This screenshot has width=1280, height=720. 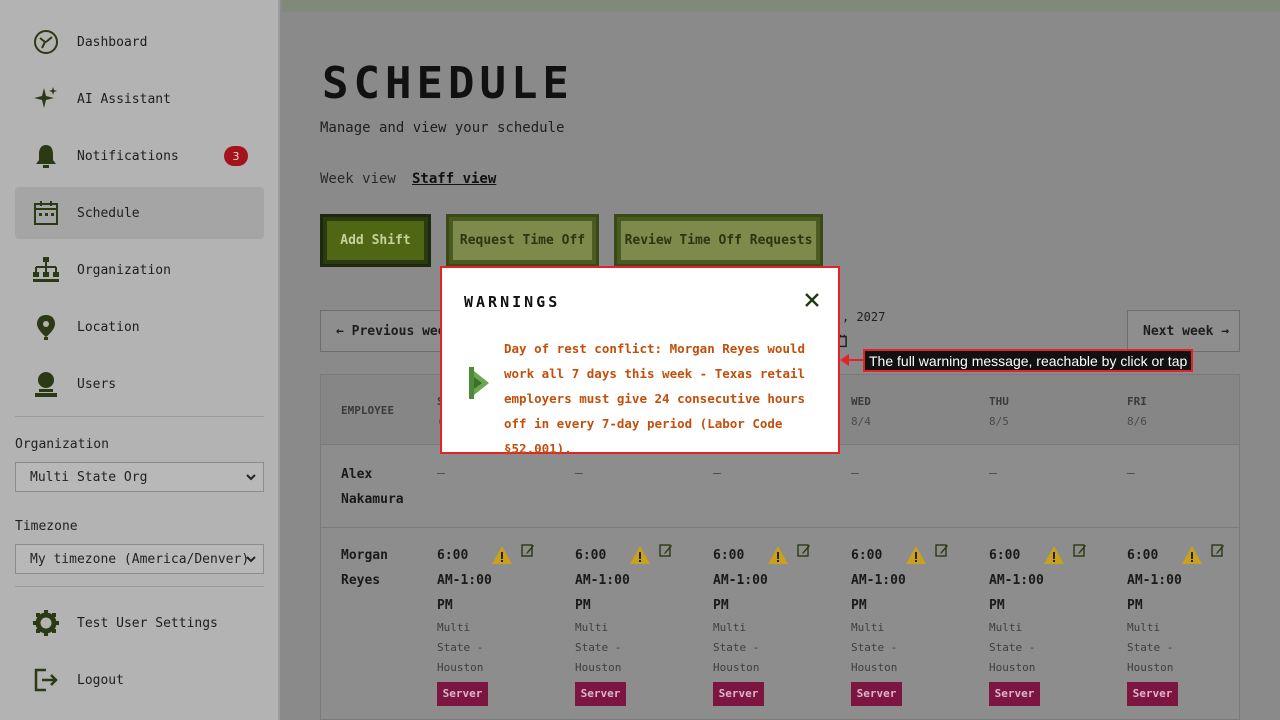 What do you see at coordinates (46, 680) in the screenshot?
I see `logout-icon` at bounding box center [46, 680].